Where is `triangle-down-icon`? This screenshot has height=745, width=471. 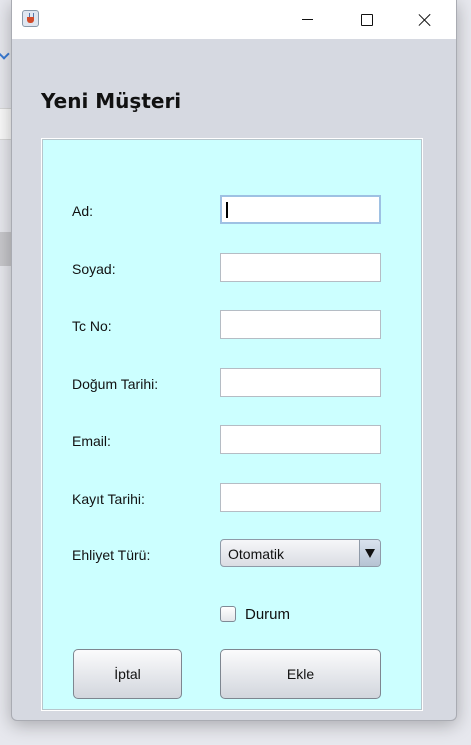 triangle-down-icon is located at coordinates (370, 553).